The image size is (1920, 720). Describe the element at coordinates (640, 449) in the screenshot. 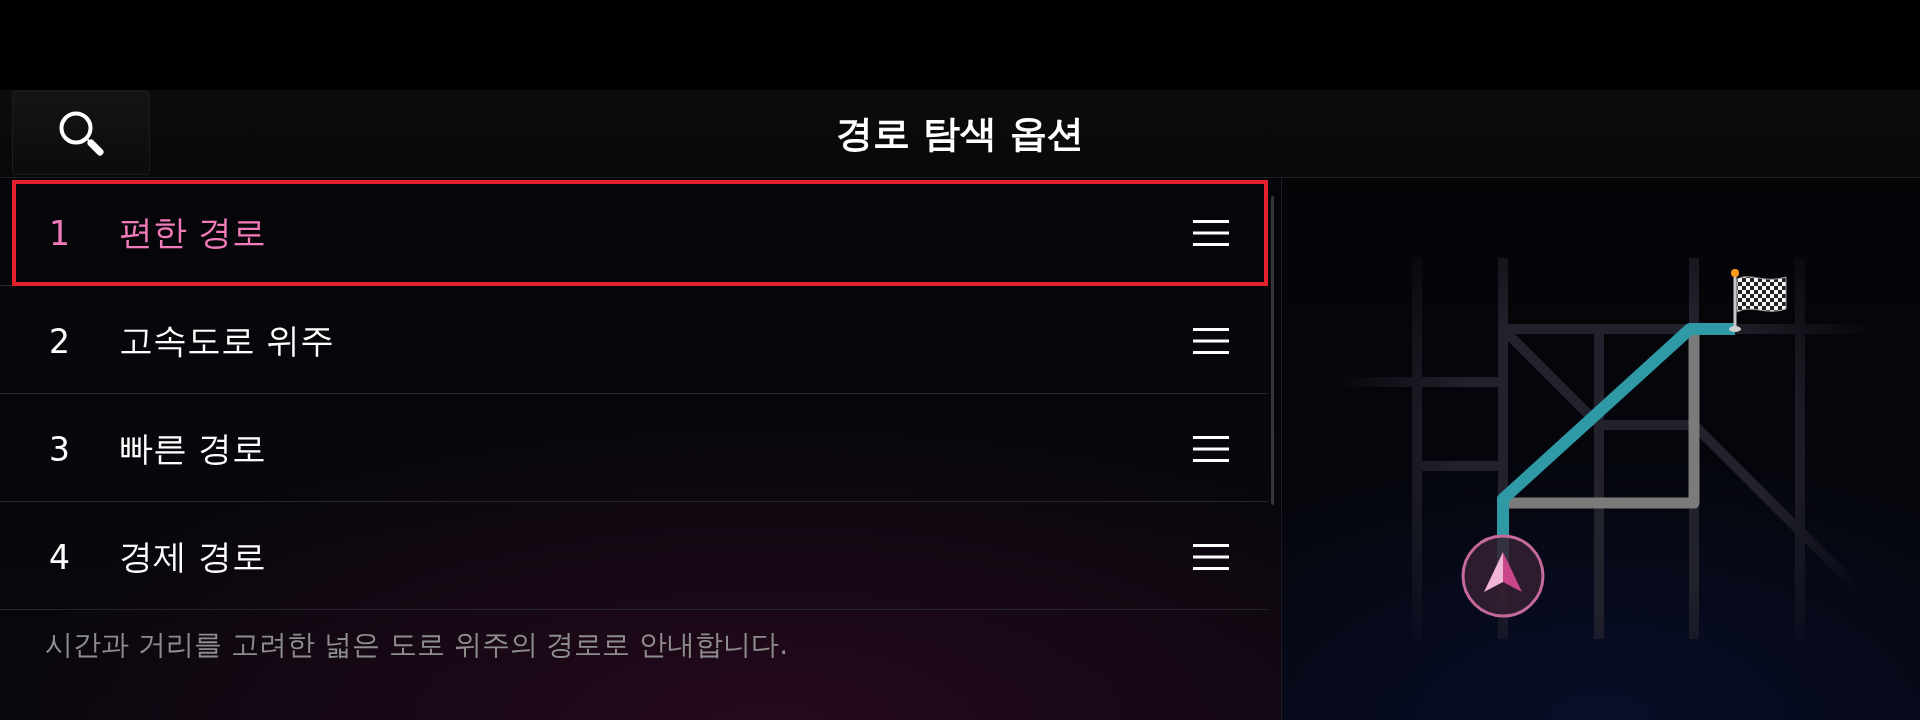

I see `route-option: 3 빠른 경로` at that location.